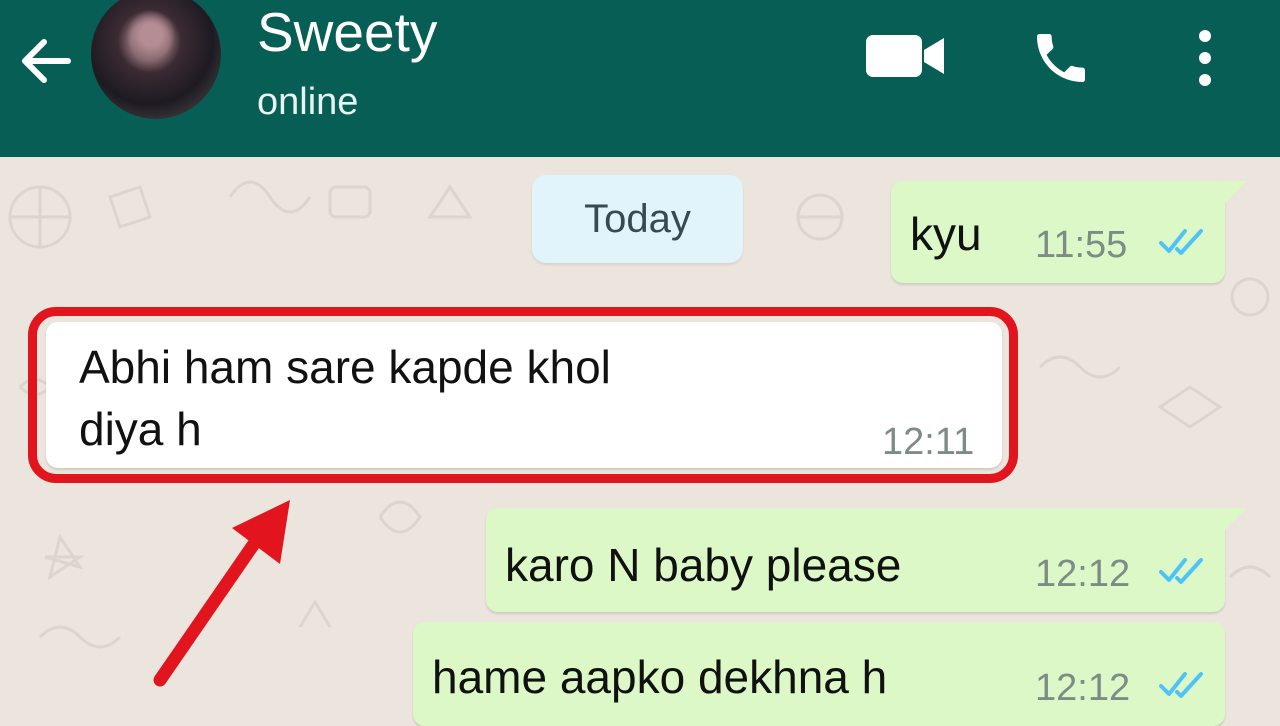 The width and height of the screenshot is (1280, 726). What do you see at coordinates (660, 677) in the screenshot?
I see `message-text: hame aapko dekhna h` at bounding box center [660, 677].